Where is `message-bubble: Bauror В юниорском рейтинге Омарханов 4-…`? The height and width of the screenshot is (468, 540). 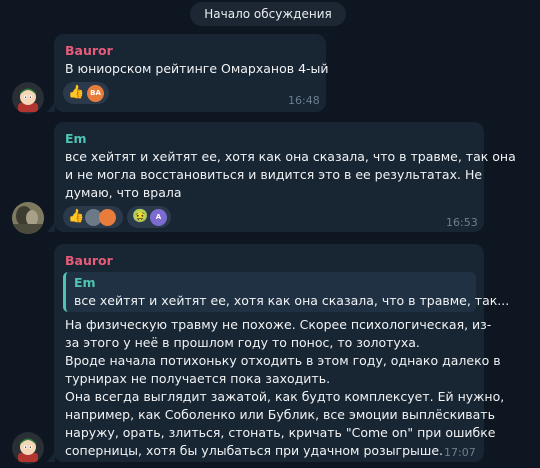
message-bubble: Bauror В юниорском рейтинге Омарханов 4-… is located at coordinates (191, 73).